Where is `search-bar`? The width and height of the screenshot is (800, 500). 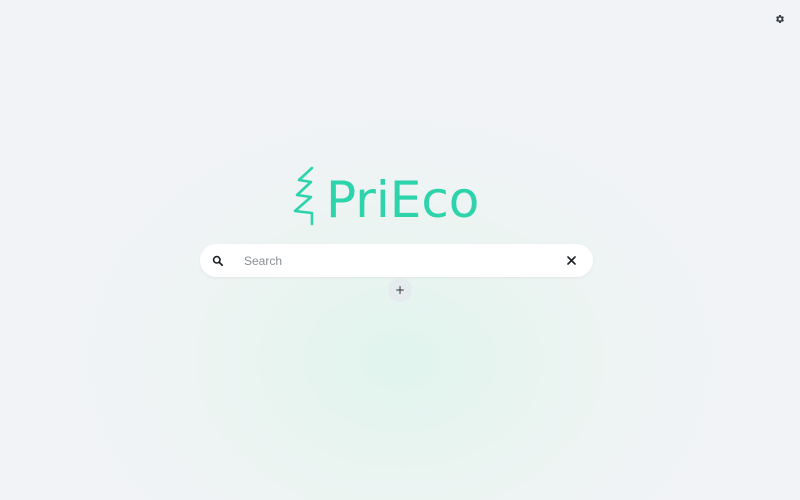
search-bar is located at coordinates (396, 260).